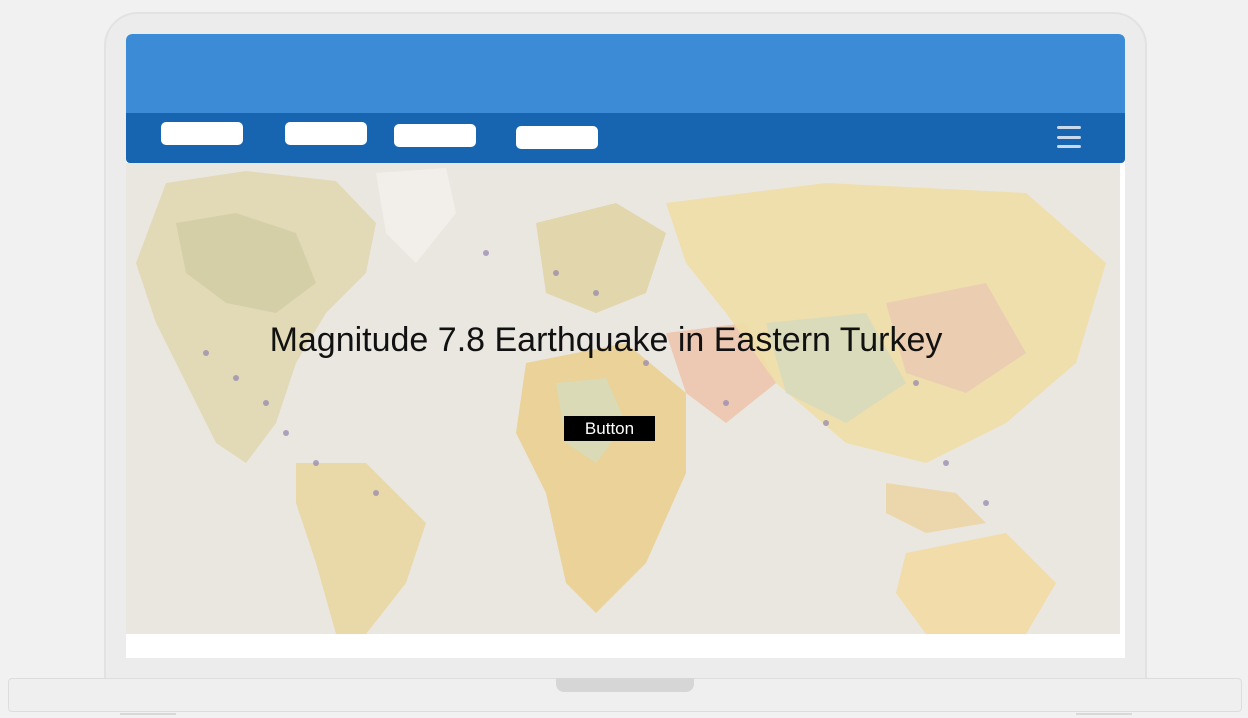 This screenshot has width=1248, height=718. Describe the element at coordinates (148, 714) in the screenshot. I see `laptop-foot-left` at that location.